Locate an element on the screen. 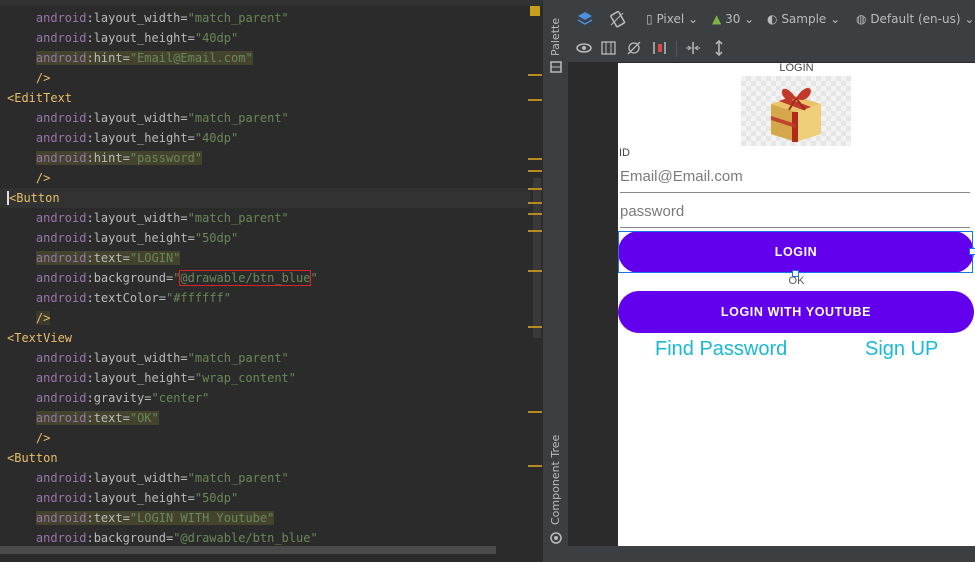 The width and height of the screenshot is (975, 562). code-token: "match_parent" is located at coordinates (238, 358).